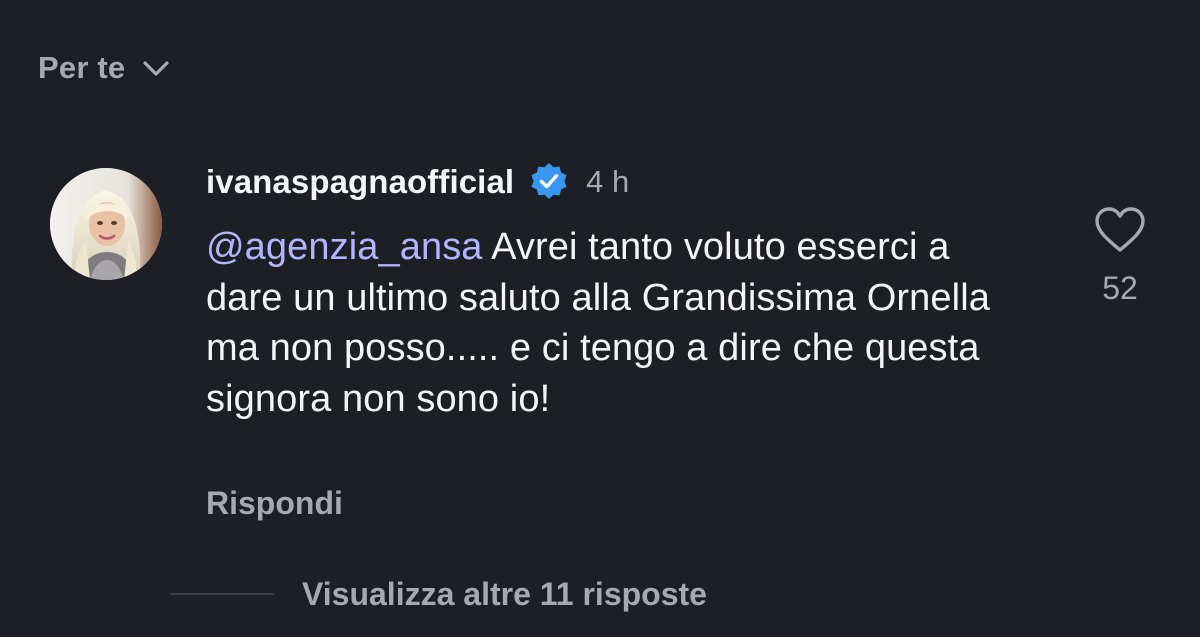 Image resolution: width=1200 pixels, height=637 pixels. I want to click on username-link: ivanaspagnaofficial, so click(360, 182).